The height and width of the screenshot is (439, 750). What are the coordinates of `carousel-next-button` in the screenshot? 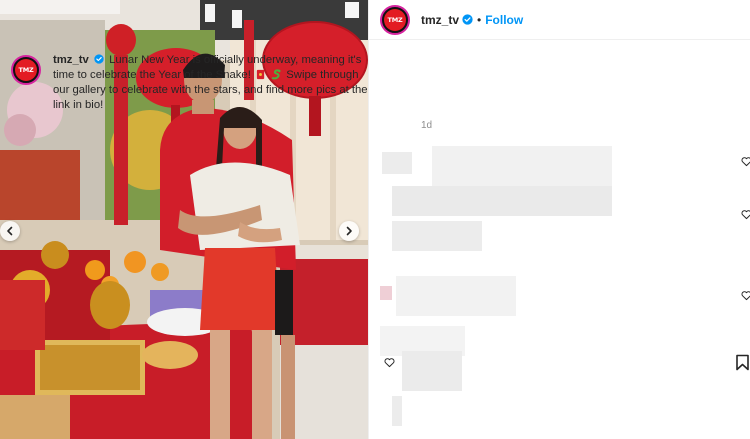 It's located at (349, 231).